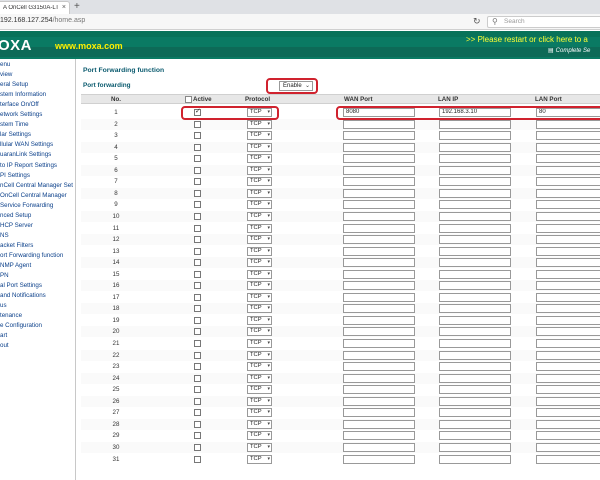  I want to click on sidebar-item: Service Forwarding, so click(26, 206).